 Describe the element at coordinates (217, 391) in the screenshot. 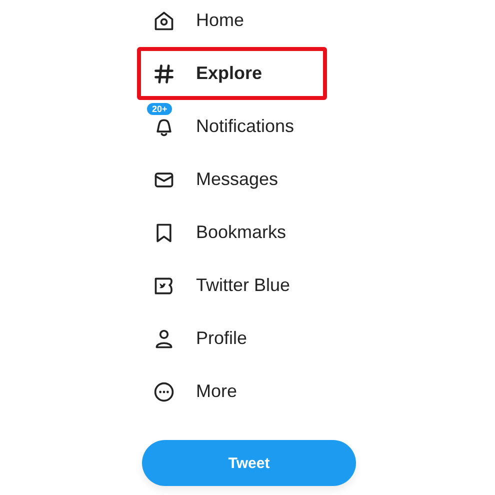

I see `nav-label: More` at that location.